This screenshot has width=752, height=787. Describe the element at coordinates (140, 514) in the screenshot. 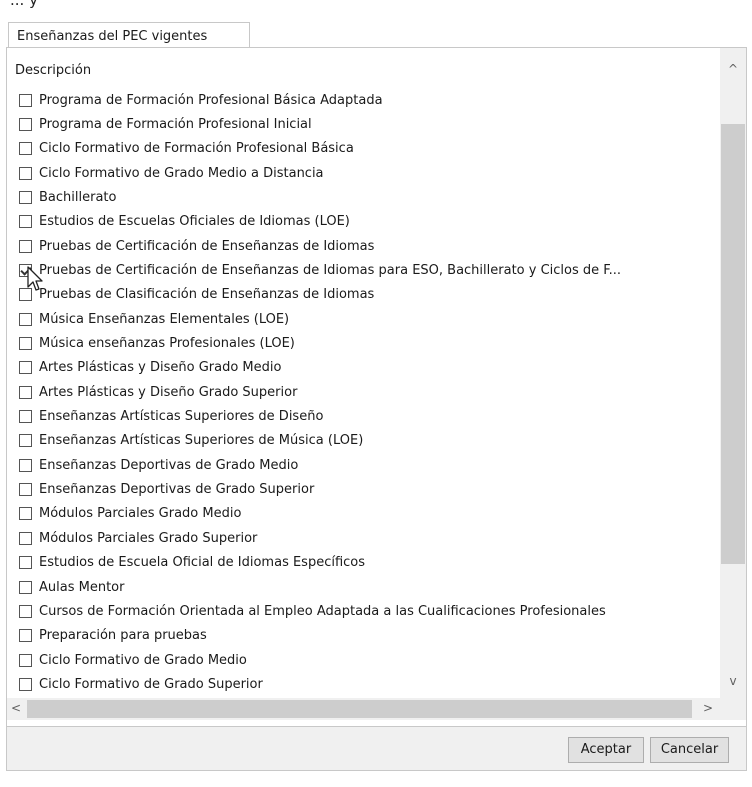

I see `list-item-label: Módulos Parciales Grado Medio` at that location.